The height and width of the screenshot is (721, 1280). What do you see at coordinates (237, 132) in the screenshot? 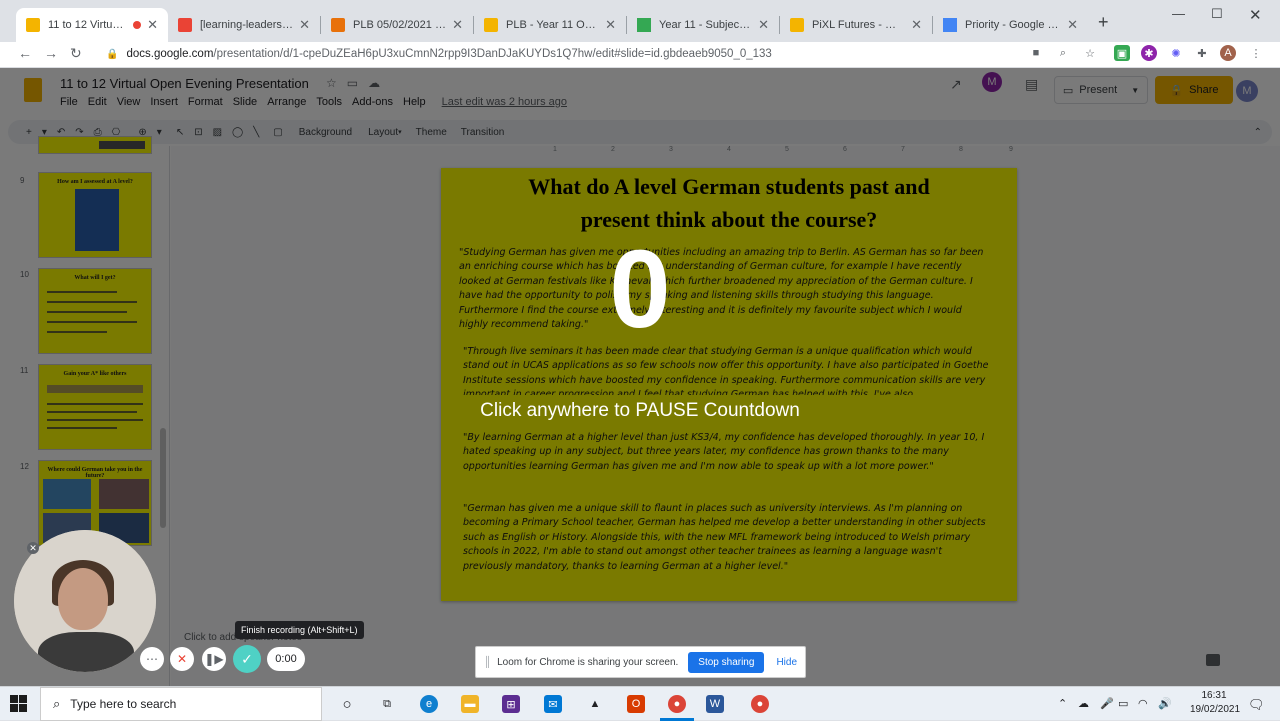
I see `shape-icon: ◯` at bounding box center [237, 132].